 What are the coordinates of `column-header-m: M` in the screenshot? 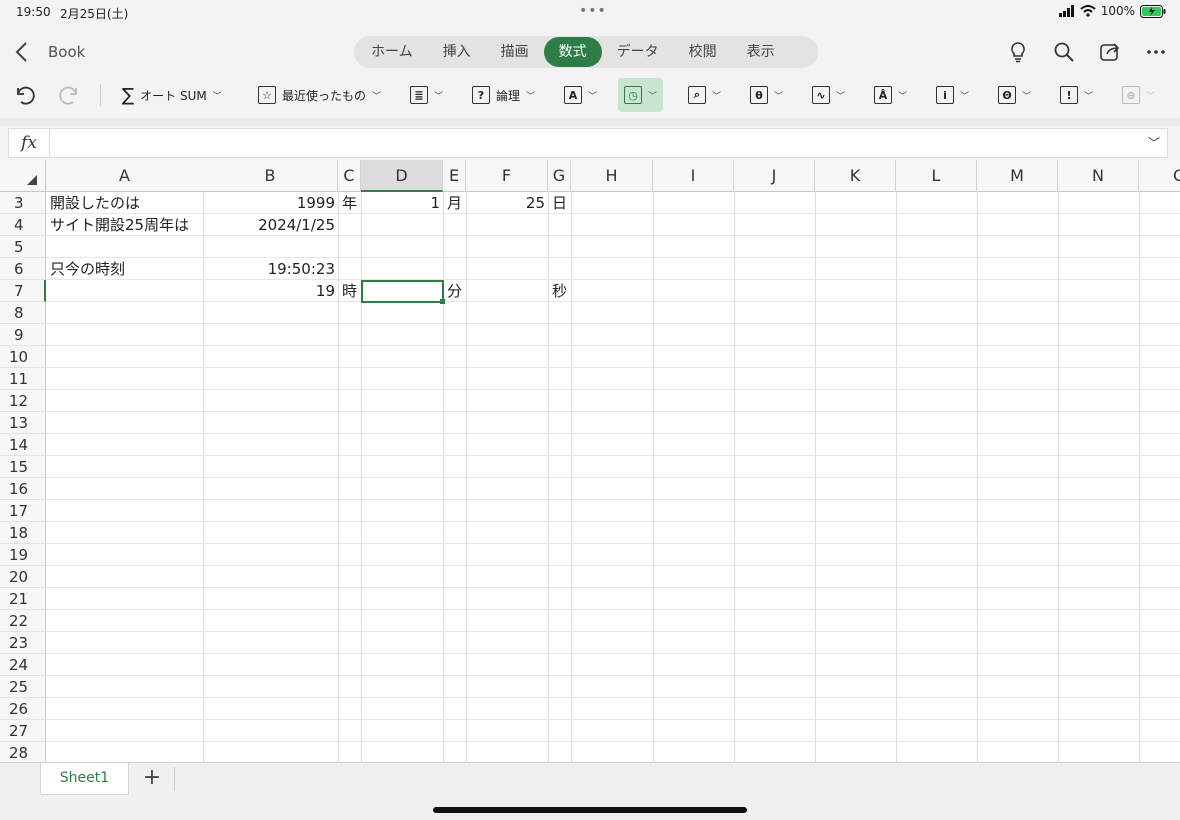 It's located at (1017, 176).